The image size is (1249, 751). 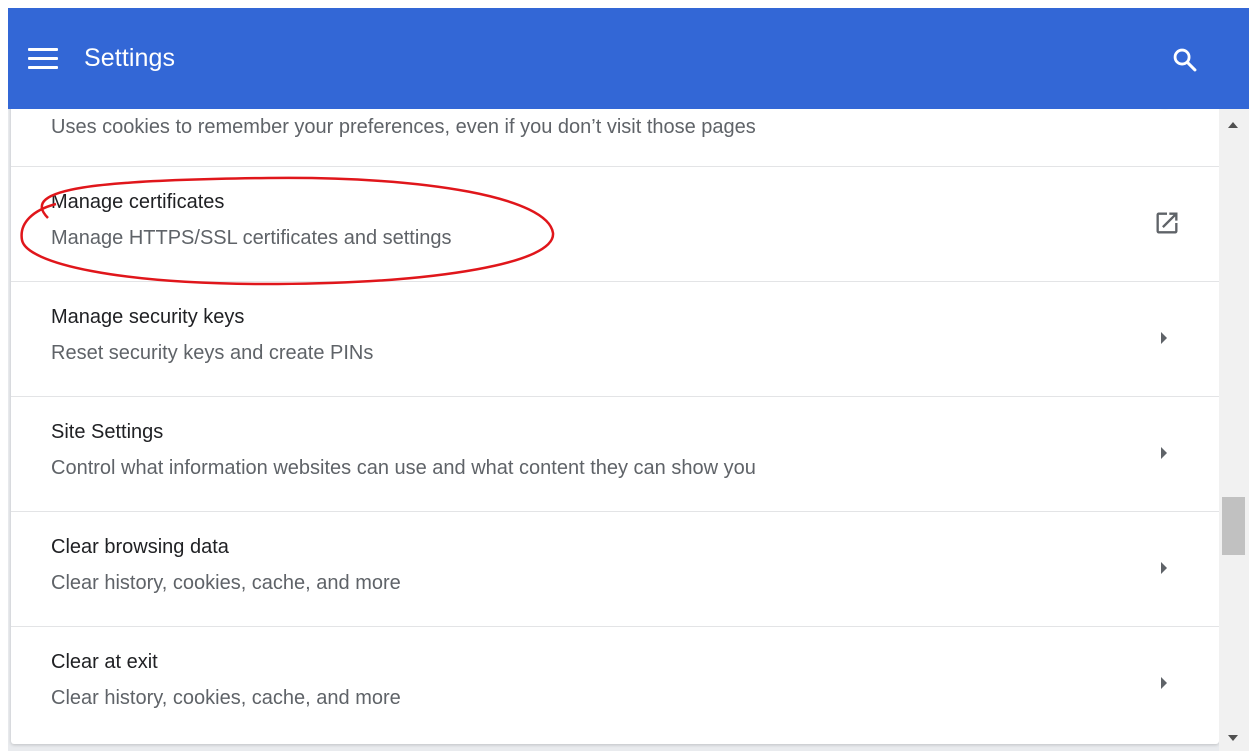 What do you see at coordinates (212, 353) in the screenshot?
I see `row-subtitle: Reset security keys and create PINs` at bounding box center [212, 353].